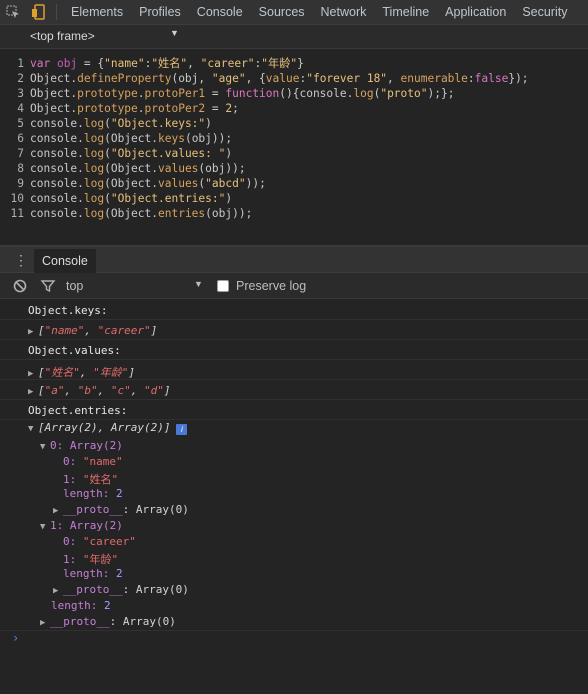  What do you see at coordinates (294, 37) in the screenshot?
I see `frame-bar: <top frame> ▼` at bounding box center [294, 37].